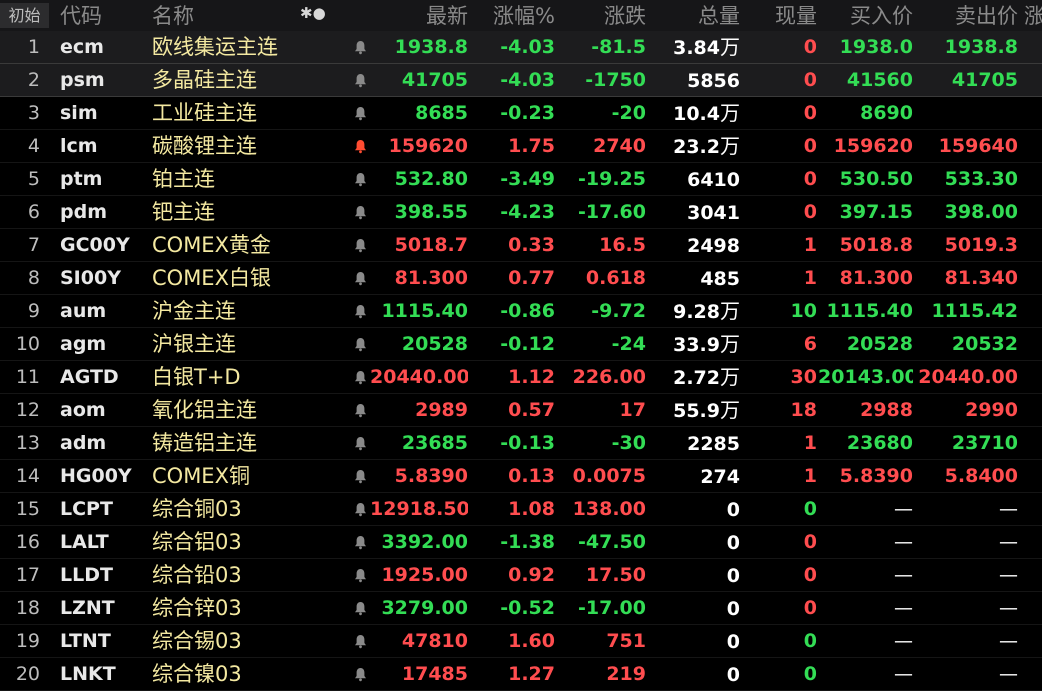 This screenshot has width=1042, height=691. Describe the element at coordinates (886, 113) in the screenshot. I see `row-bid: 8690` at that location.